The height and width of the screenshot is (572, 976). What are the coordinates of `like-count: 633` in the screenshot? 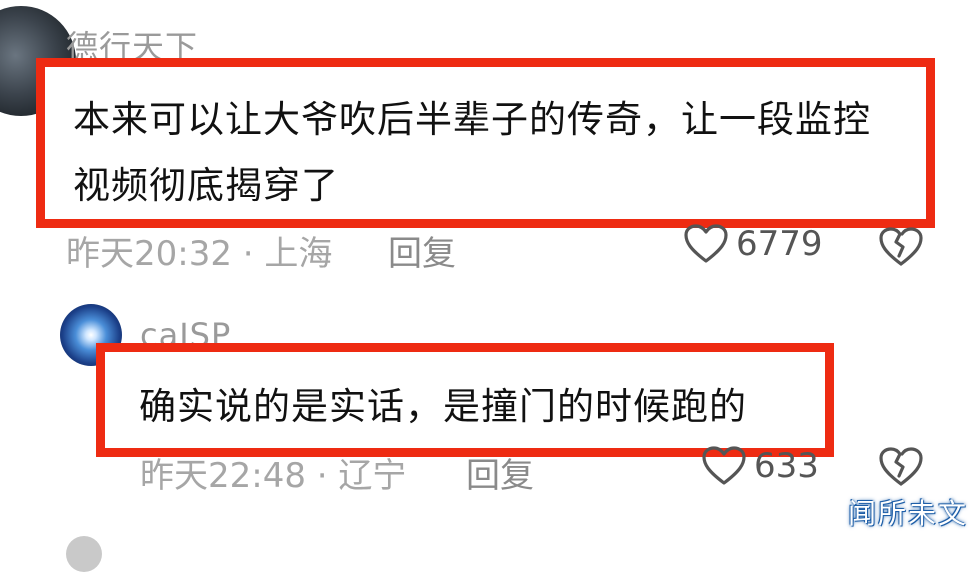 It's located at (786, 466).